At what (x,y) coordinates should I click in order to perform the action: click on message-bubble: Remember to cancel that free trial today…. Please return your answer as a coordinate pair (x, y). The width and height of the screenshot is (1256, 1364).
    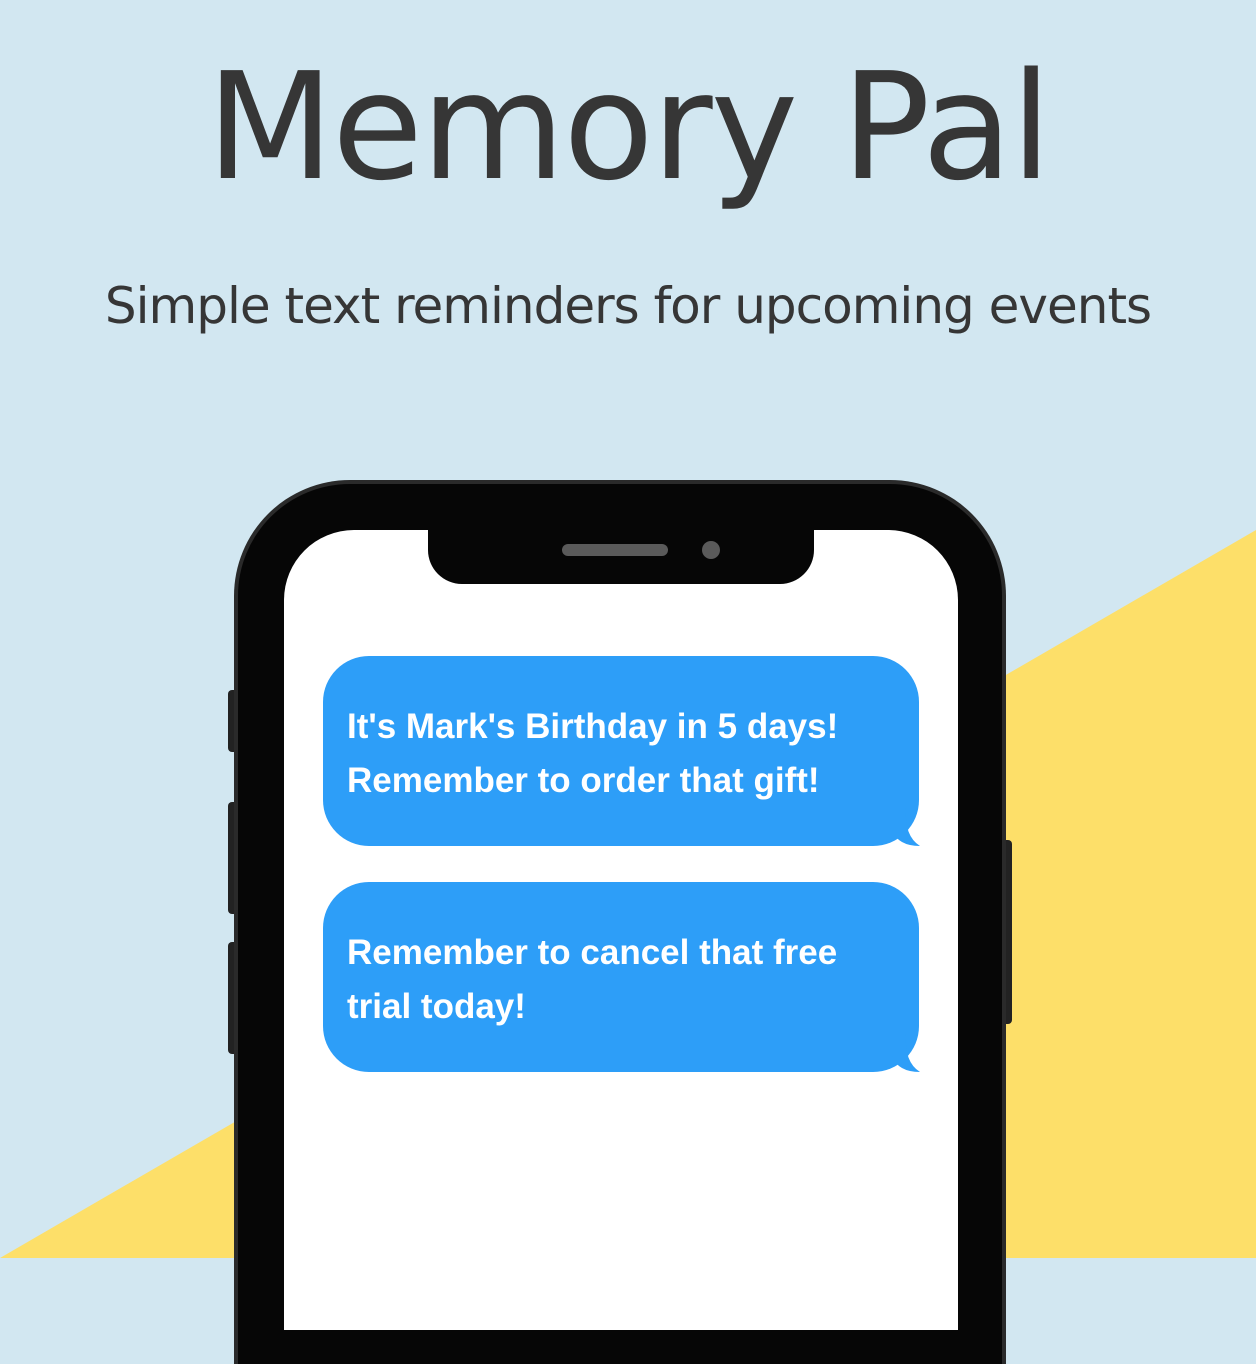
    Looking at the image, I should click on (621, 977).